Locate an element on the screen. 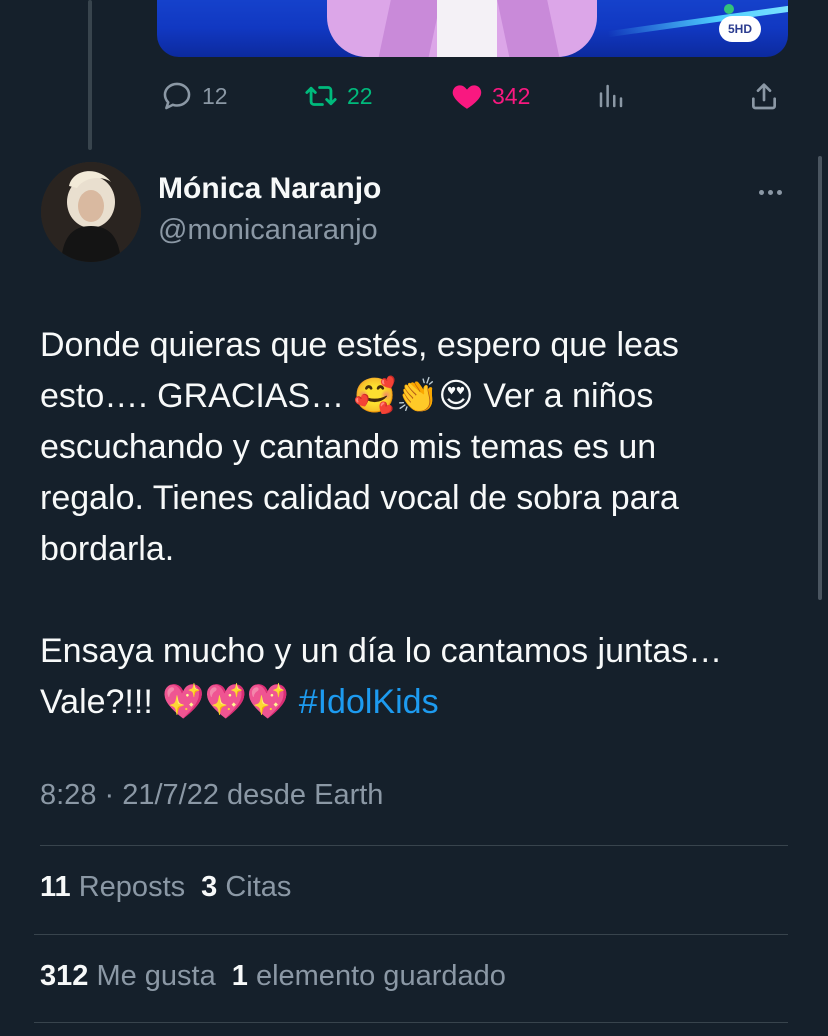 The height and width of the screenshot is (1036, 828). tweet-action-bar: 12 22 342 is located at coordinates (414, 96).